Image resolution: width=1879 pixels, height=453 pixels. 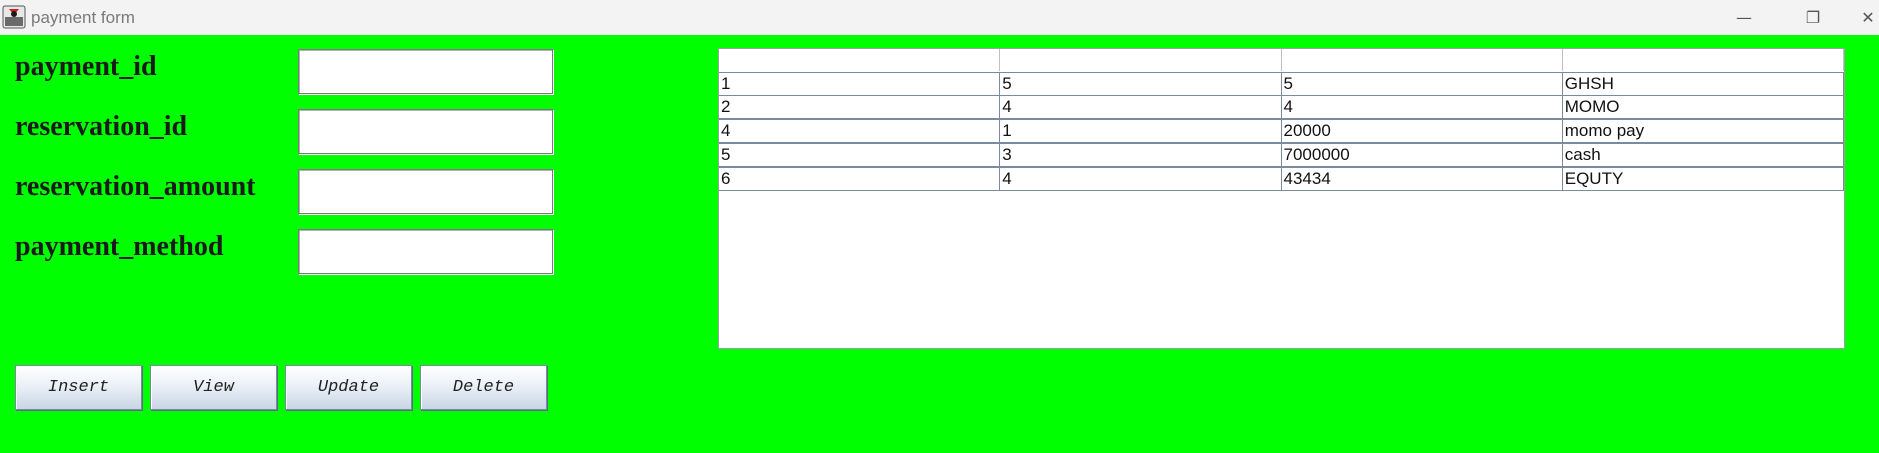 What do you see at coordinates (83, 17) in the screenshot?
I see `window-title: payment form` at bounding box center [83, 17].